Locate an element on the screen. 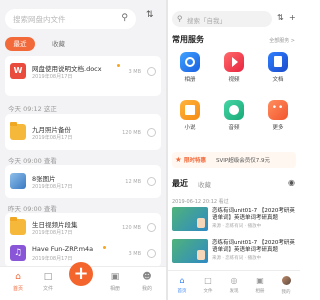 The width and height of the screenshot is (320, 300). promo-tag: 限时特惠 is located at coordinates (195, 161).